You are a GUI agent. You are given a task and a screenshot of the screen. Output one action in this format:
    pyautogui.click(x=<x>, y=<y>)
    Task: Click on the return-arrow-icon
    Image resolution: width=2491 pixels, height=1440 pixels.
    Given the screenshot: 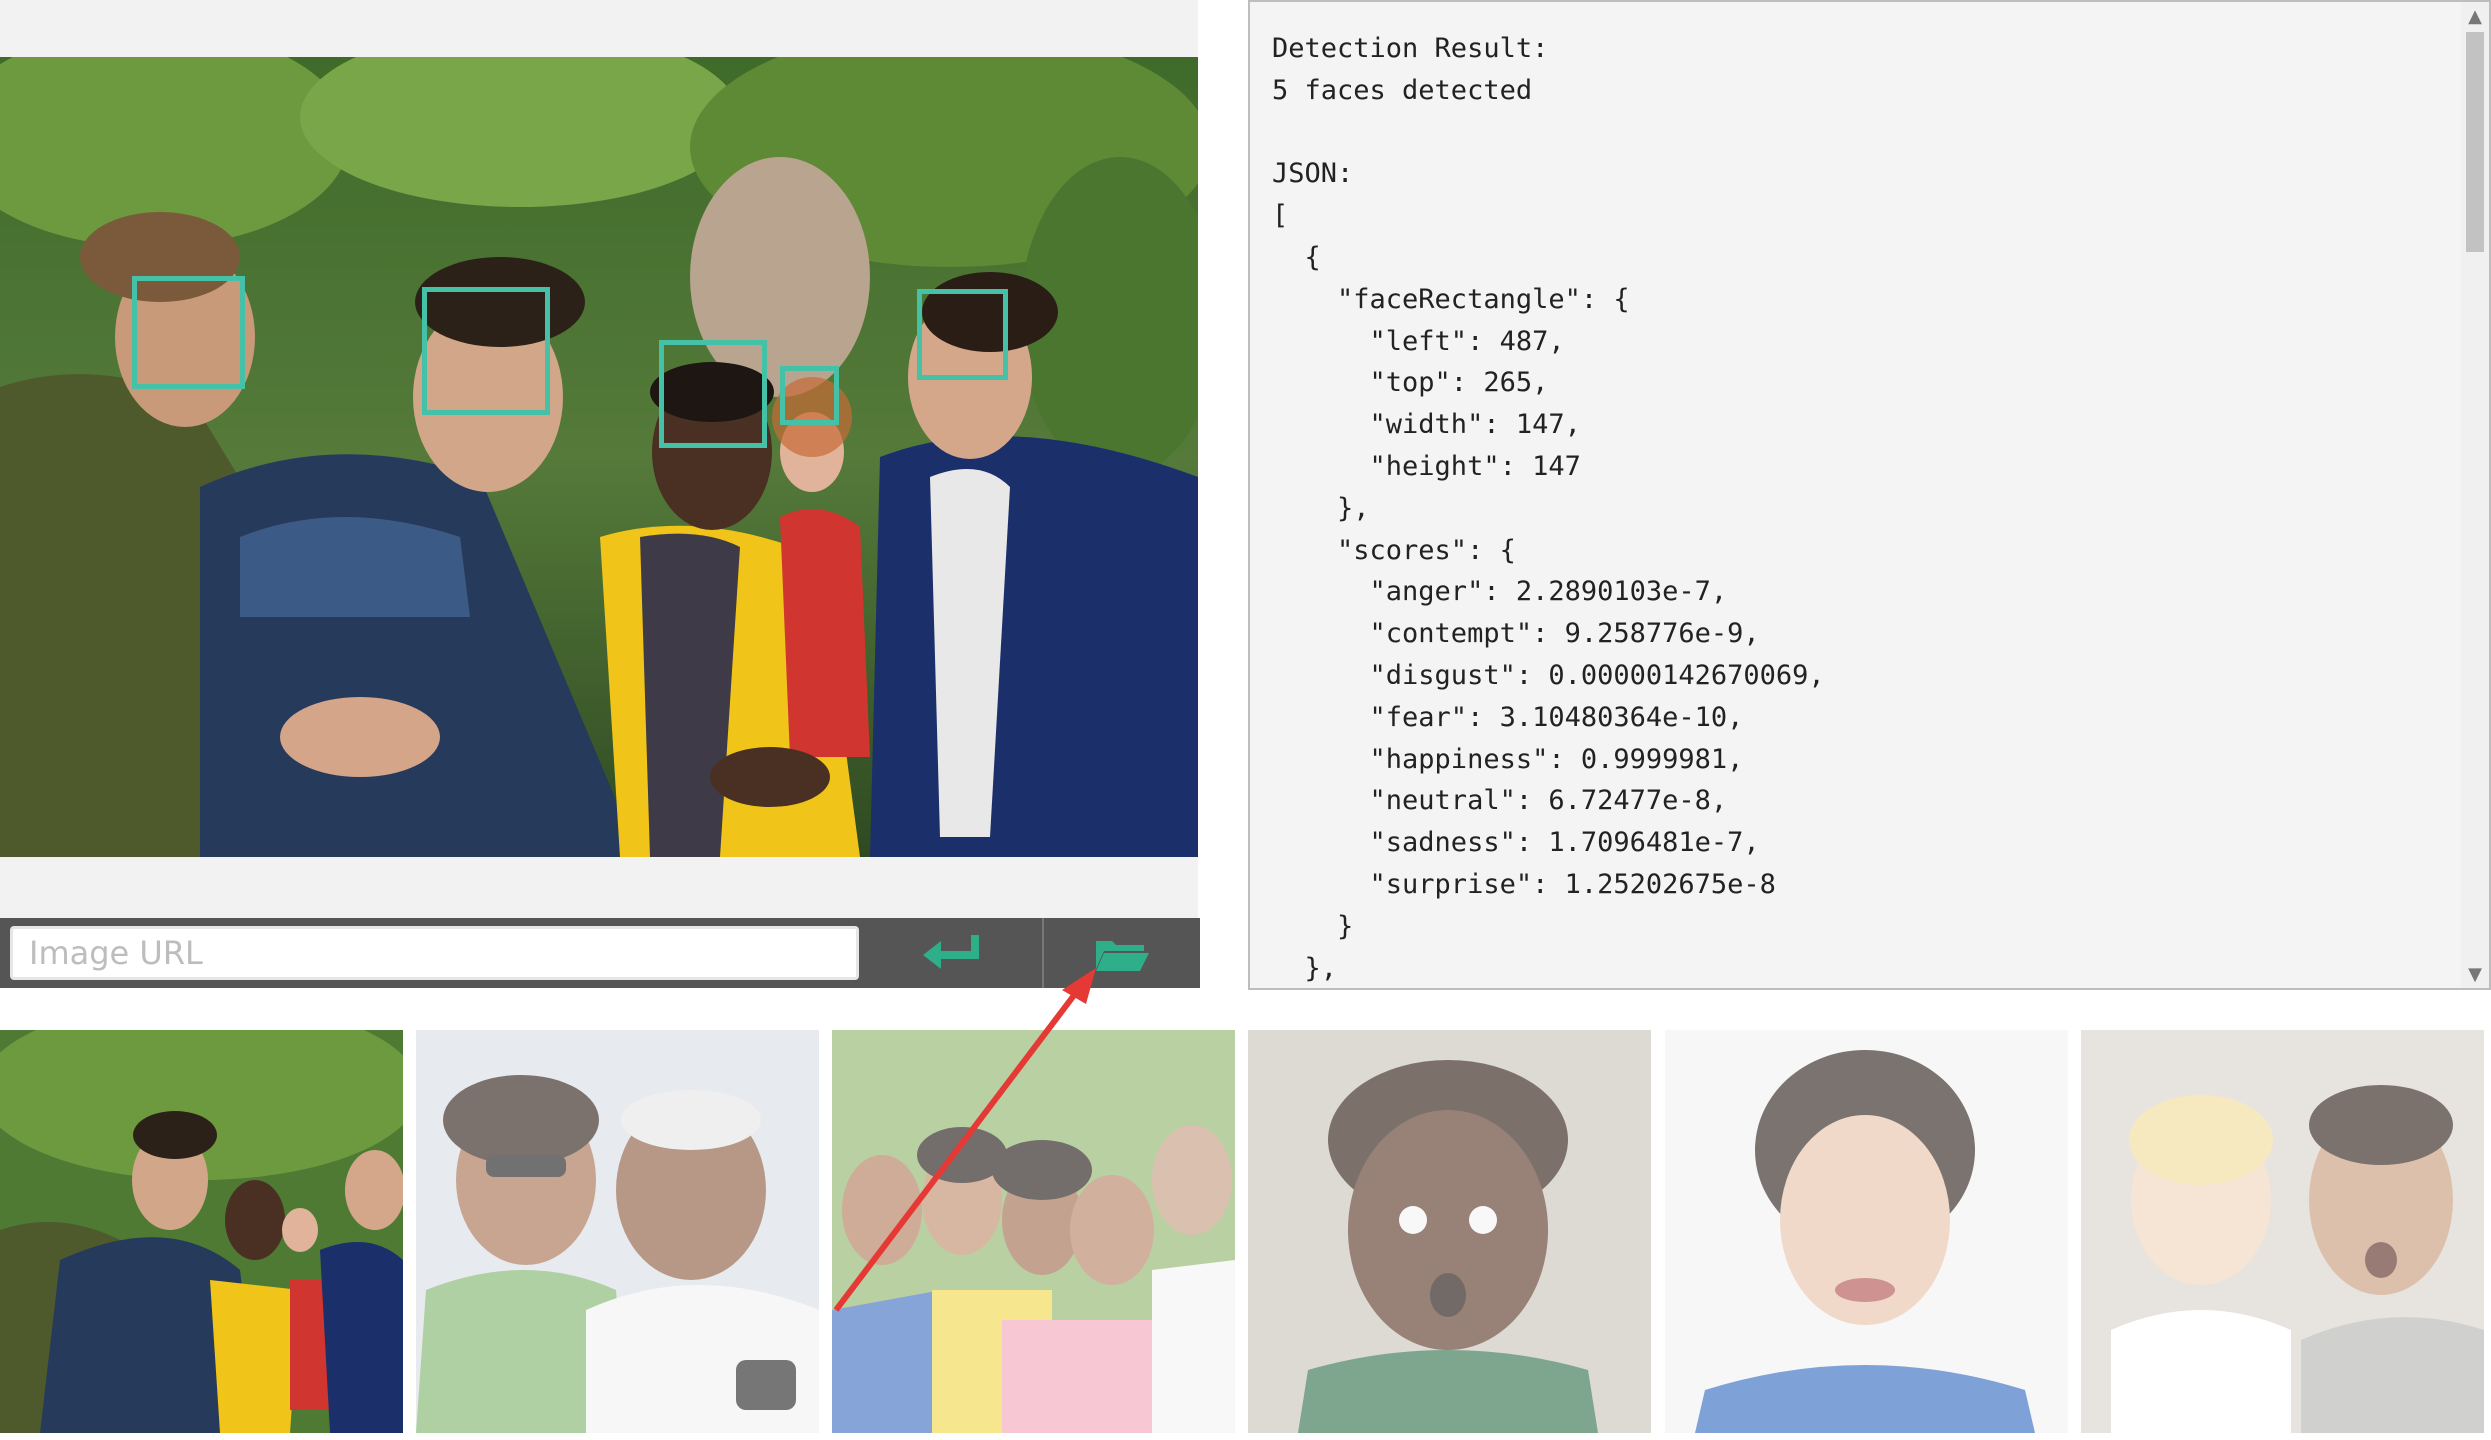 What is the action you would take?
    pyautogui.click(x=951, y=952)
    